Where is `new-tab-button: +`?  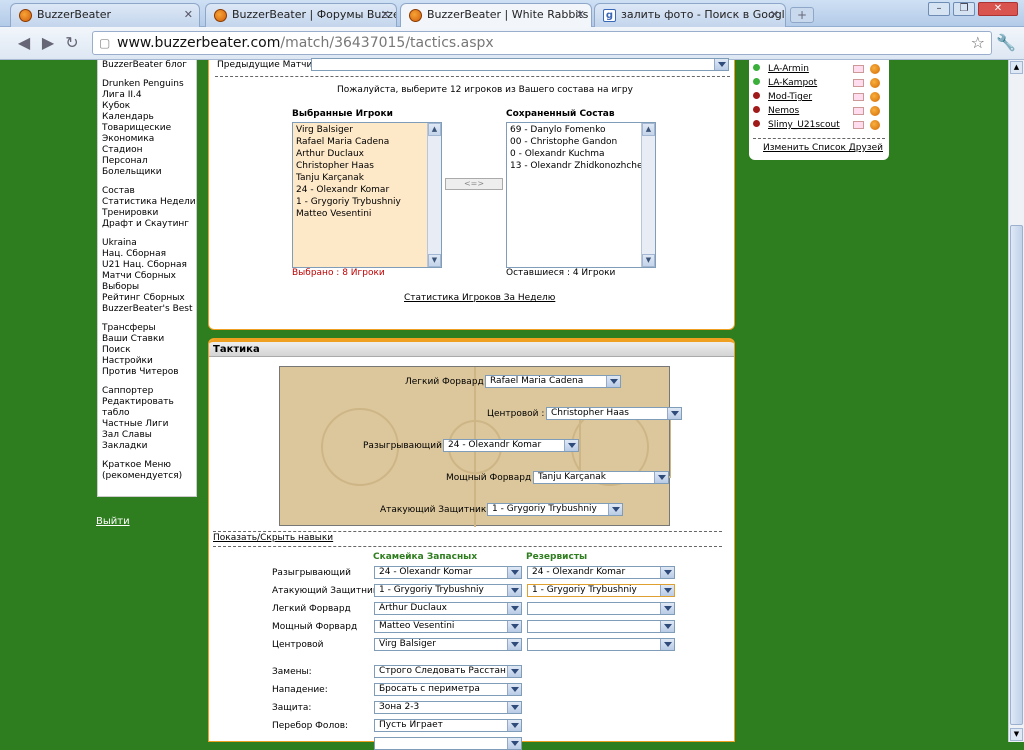
new-tab-button: + is located at coordinates (802, 15).